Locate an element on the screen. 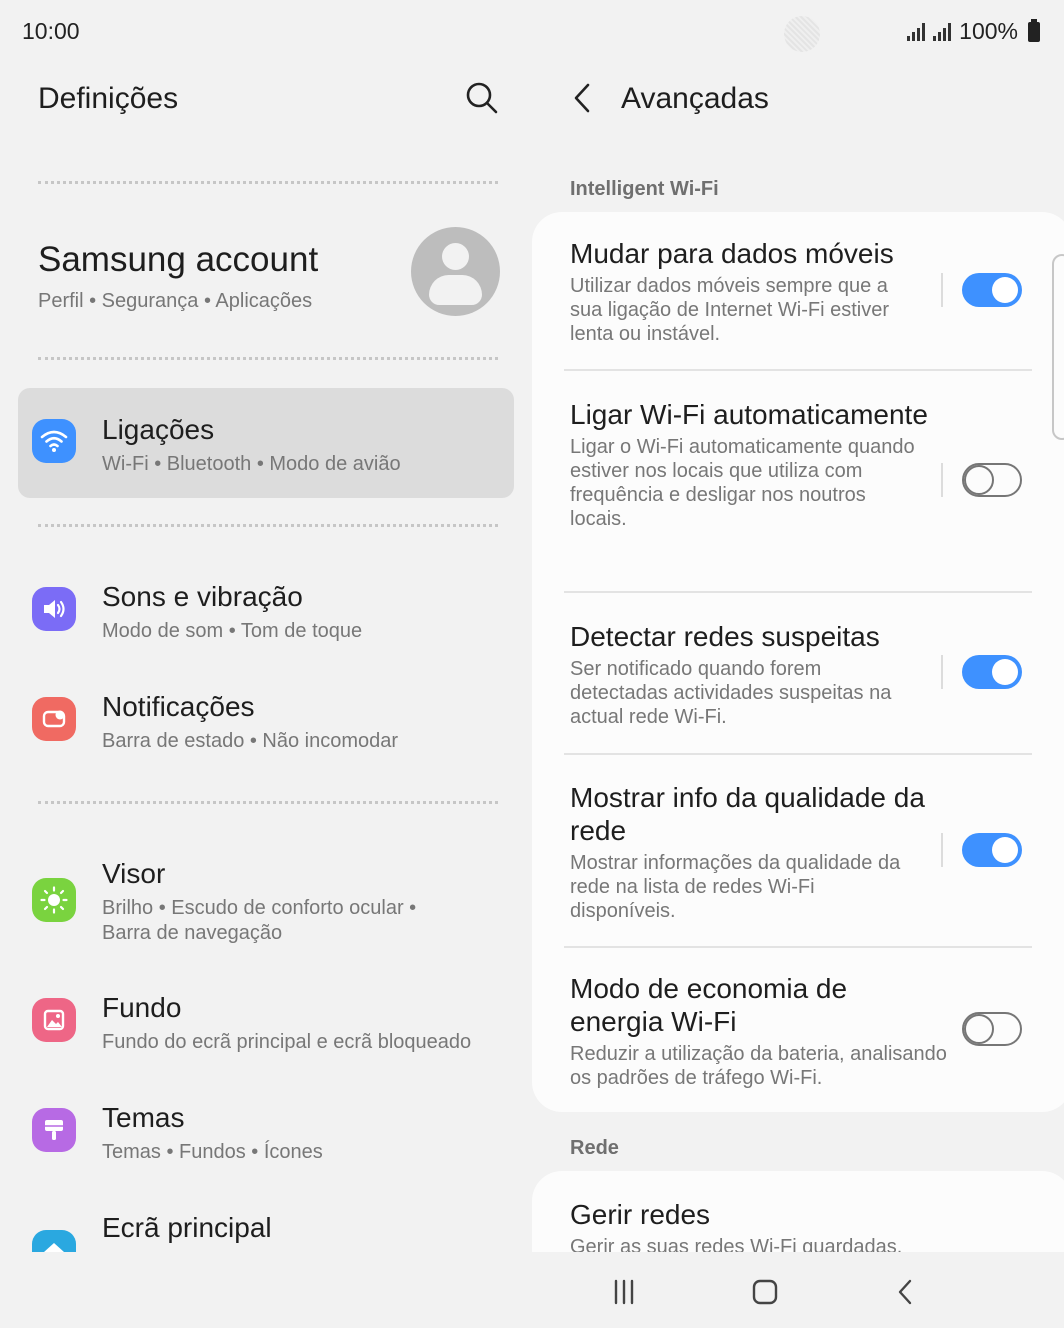 Image resolution: width=1064 pixels, height=1328 pixels. status-time: 10:00 is located at coordinates (51, 31).